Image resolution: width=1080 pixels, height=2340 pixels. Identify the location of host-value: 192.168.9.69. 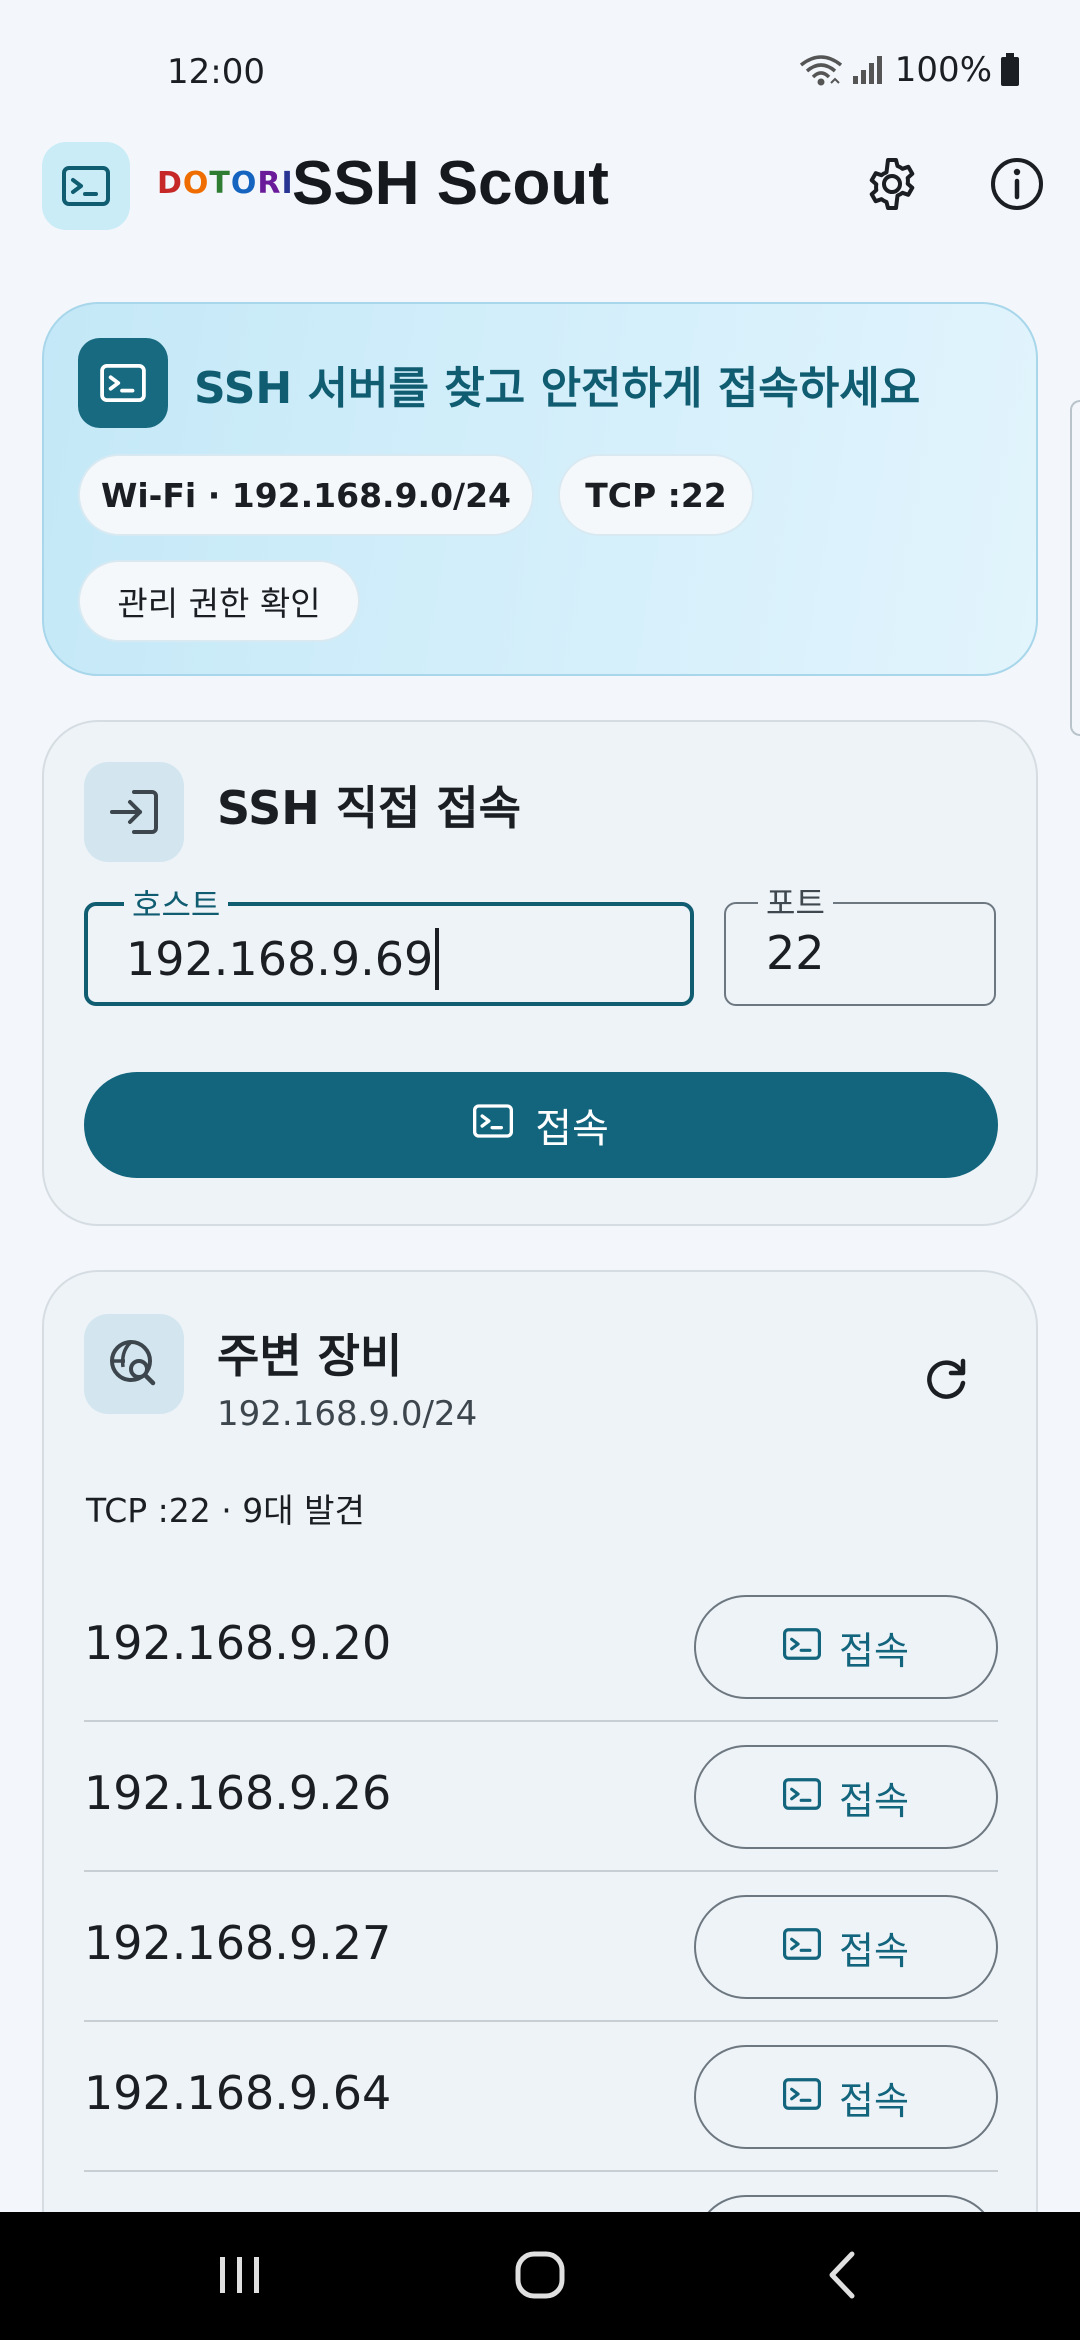
(280, 959).